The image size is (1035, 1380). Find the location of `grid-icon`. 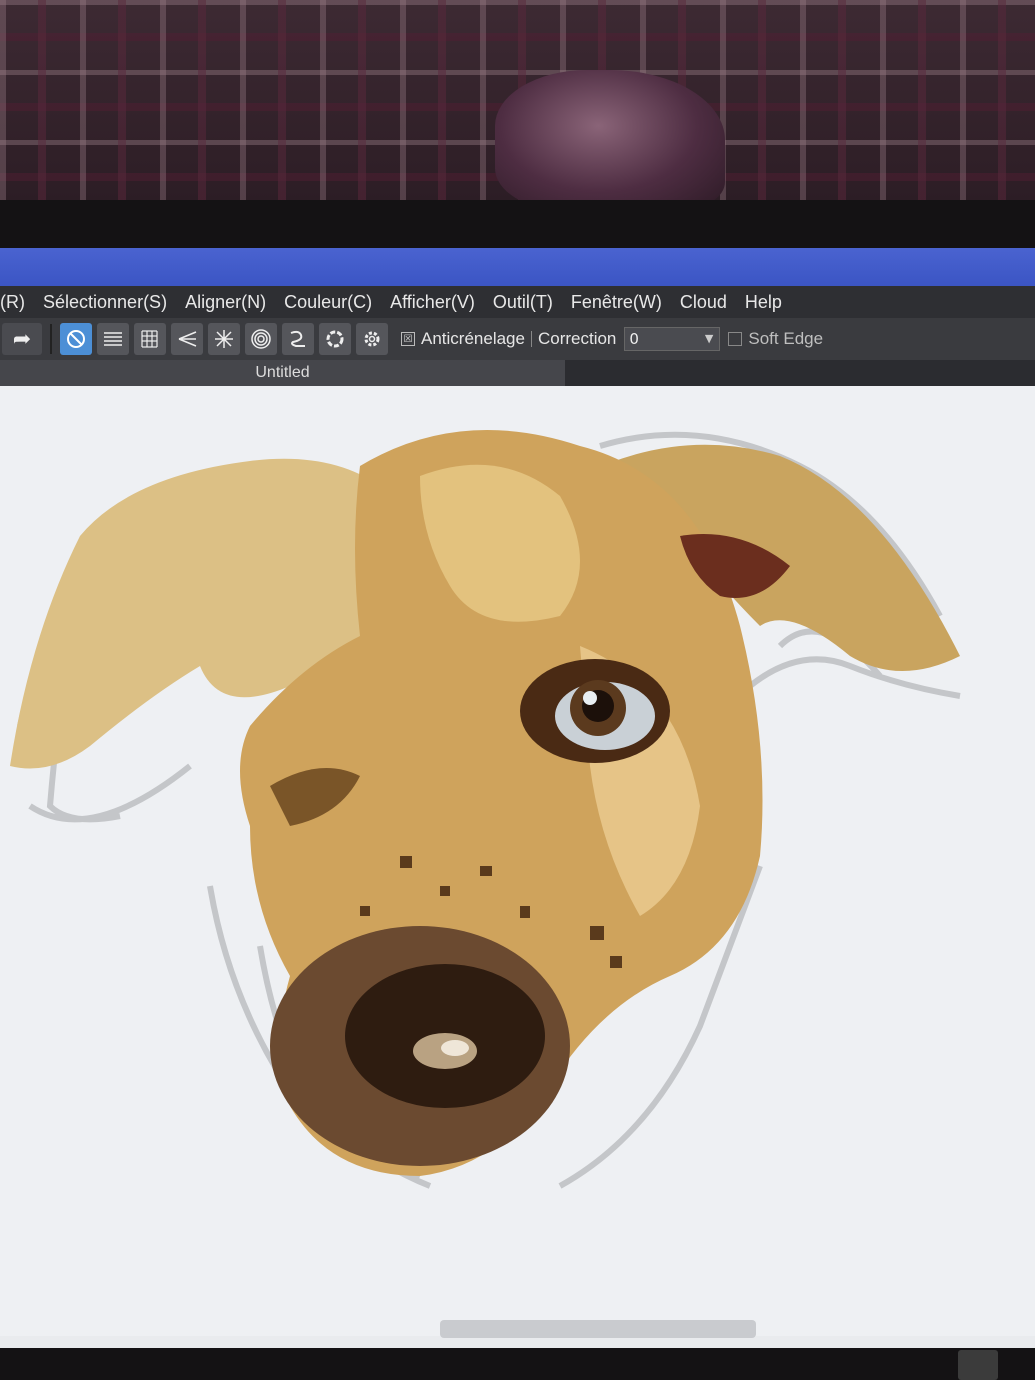

grid-icon is located at coordinates (149, 339).